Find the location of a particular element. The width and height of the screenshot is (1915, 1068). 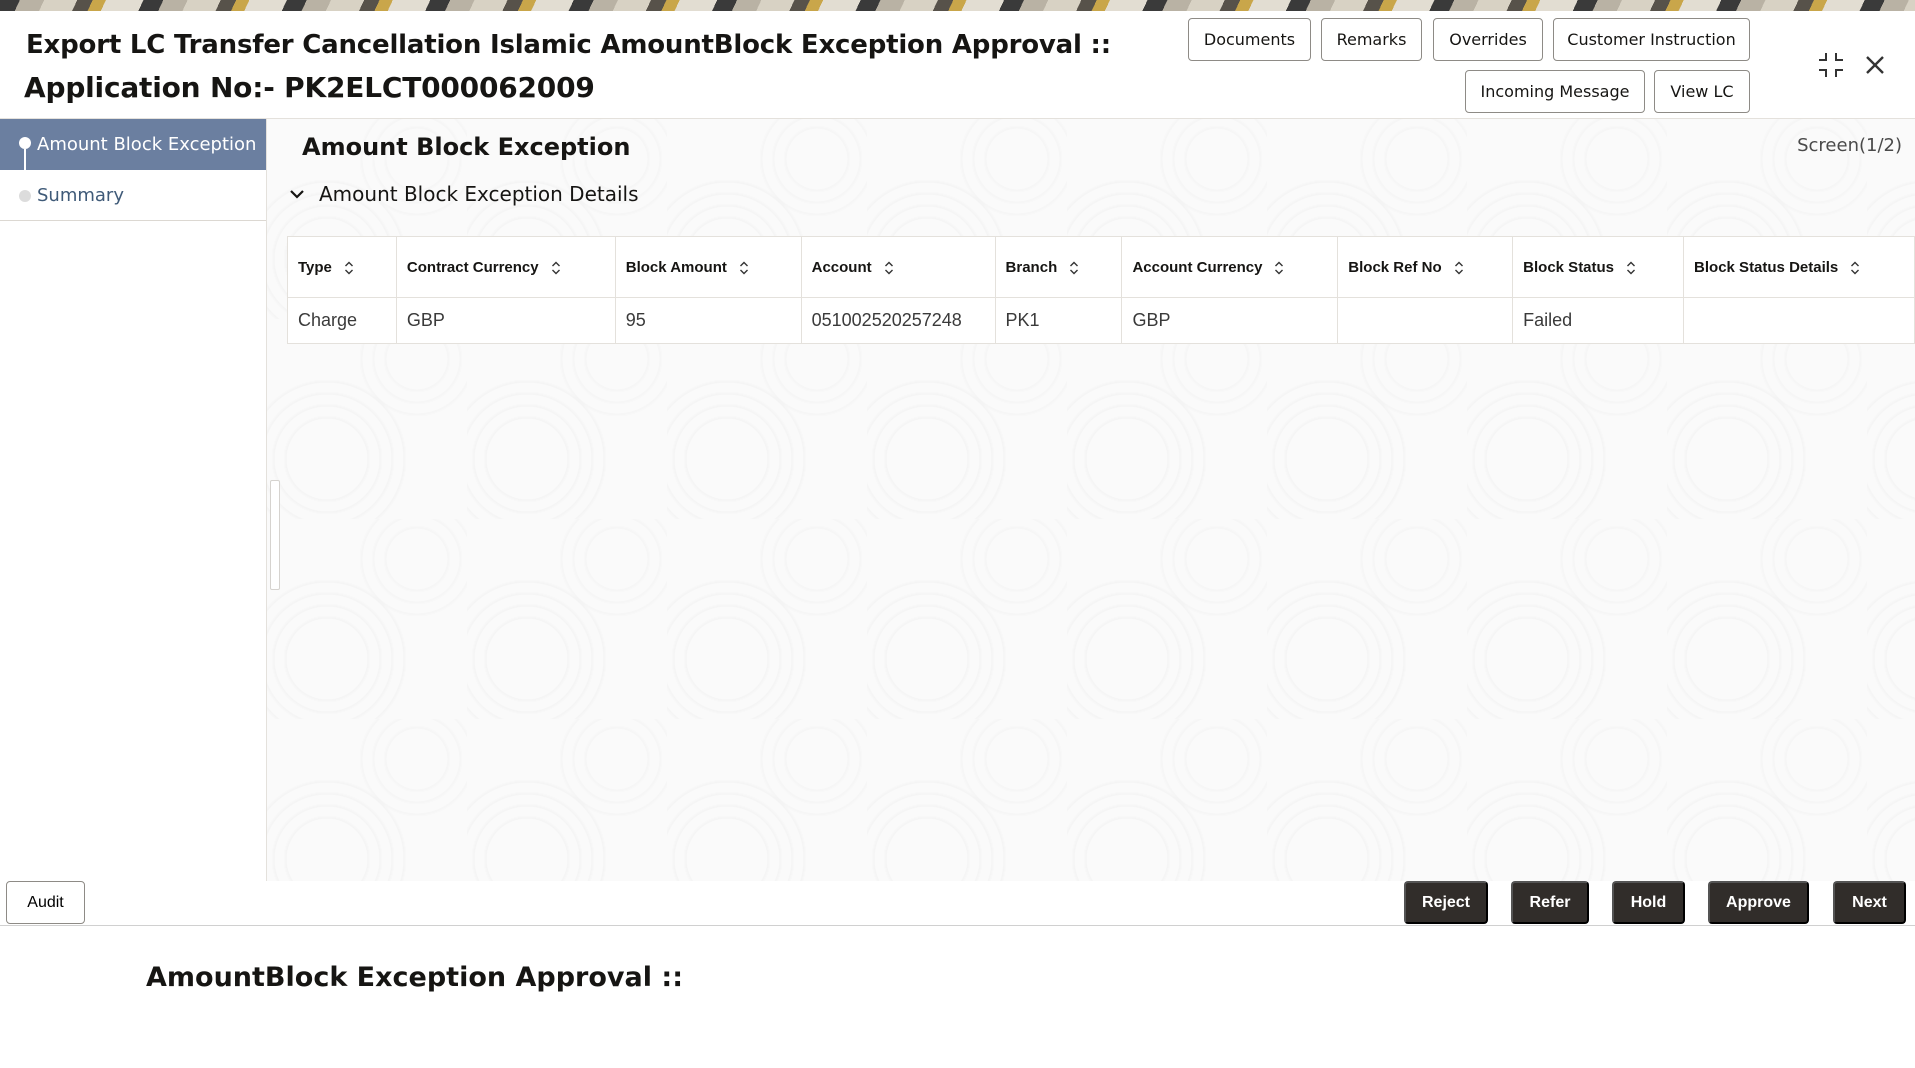

approve-button: Approve is located at coordinates (1758, 902).